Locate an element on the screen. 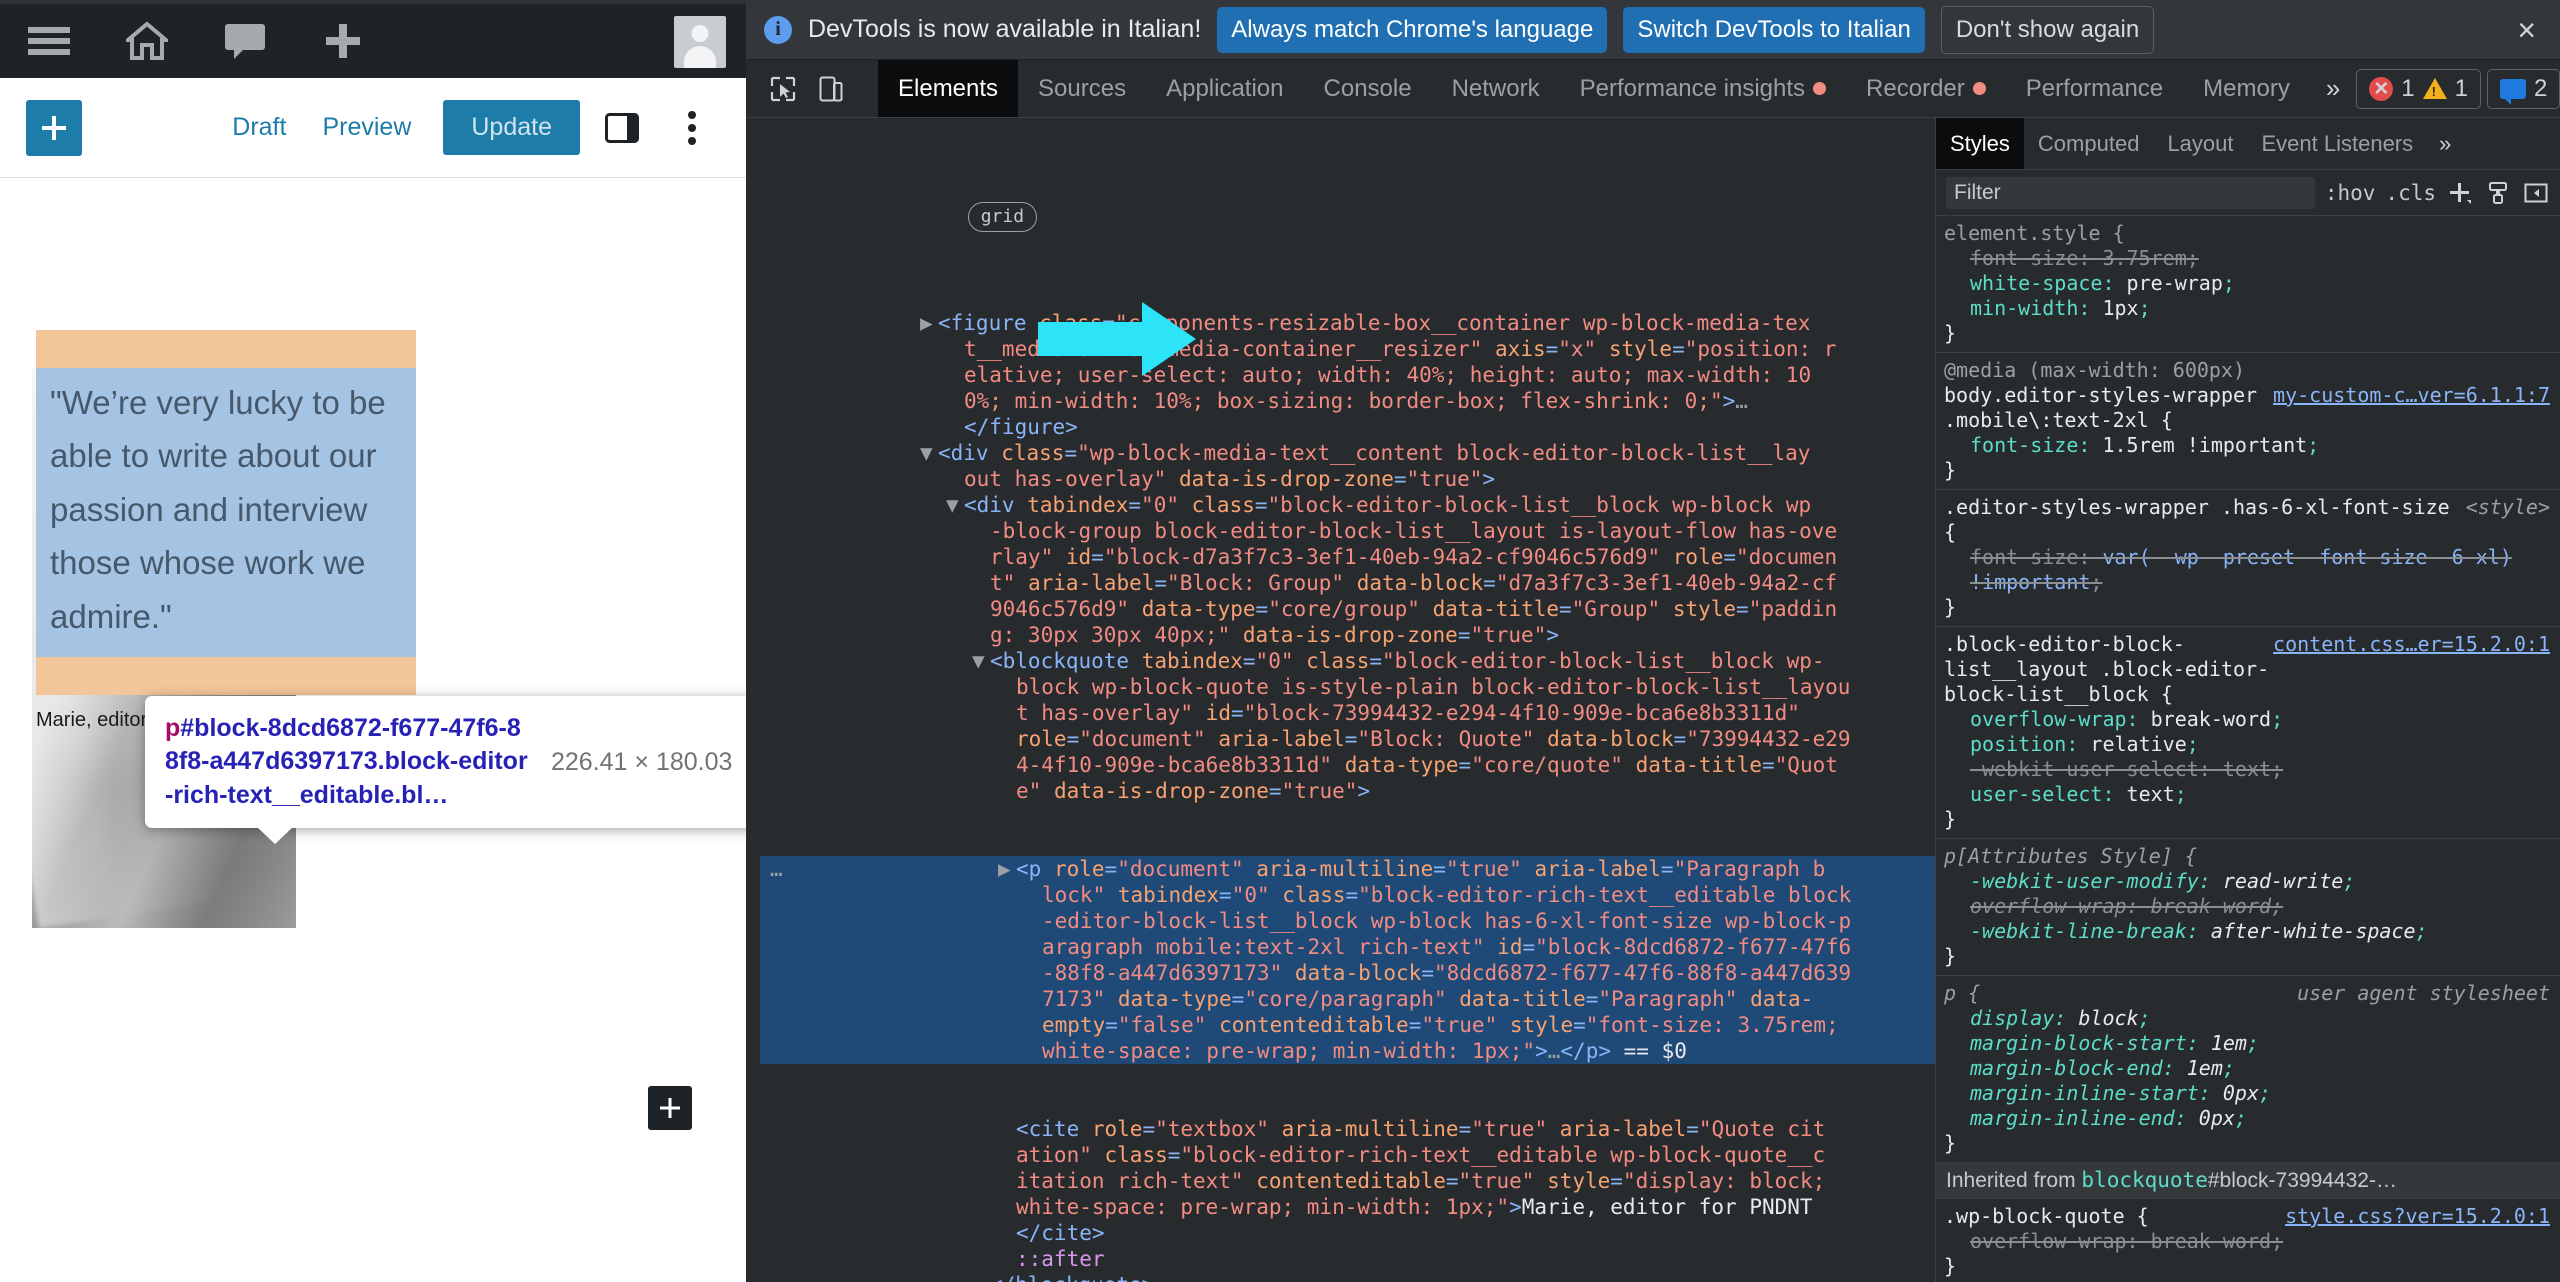  declaration-value: pre-wrap is located at coordinates (2175, 283).